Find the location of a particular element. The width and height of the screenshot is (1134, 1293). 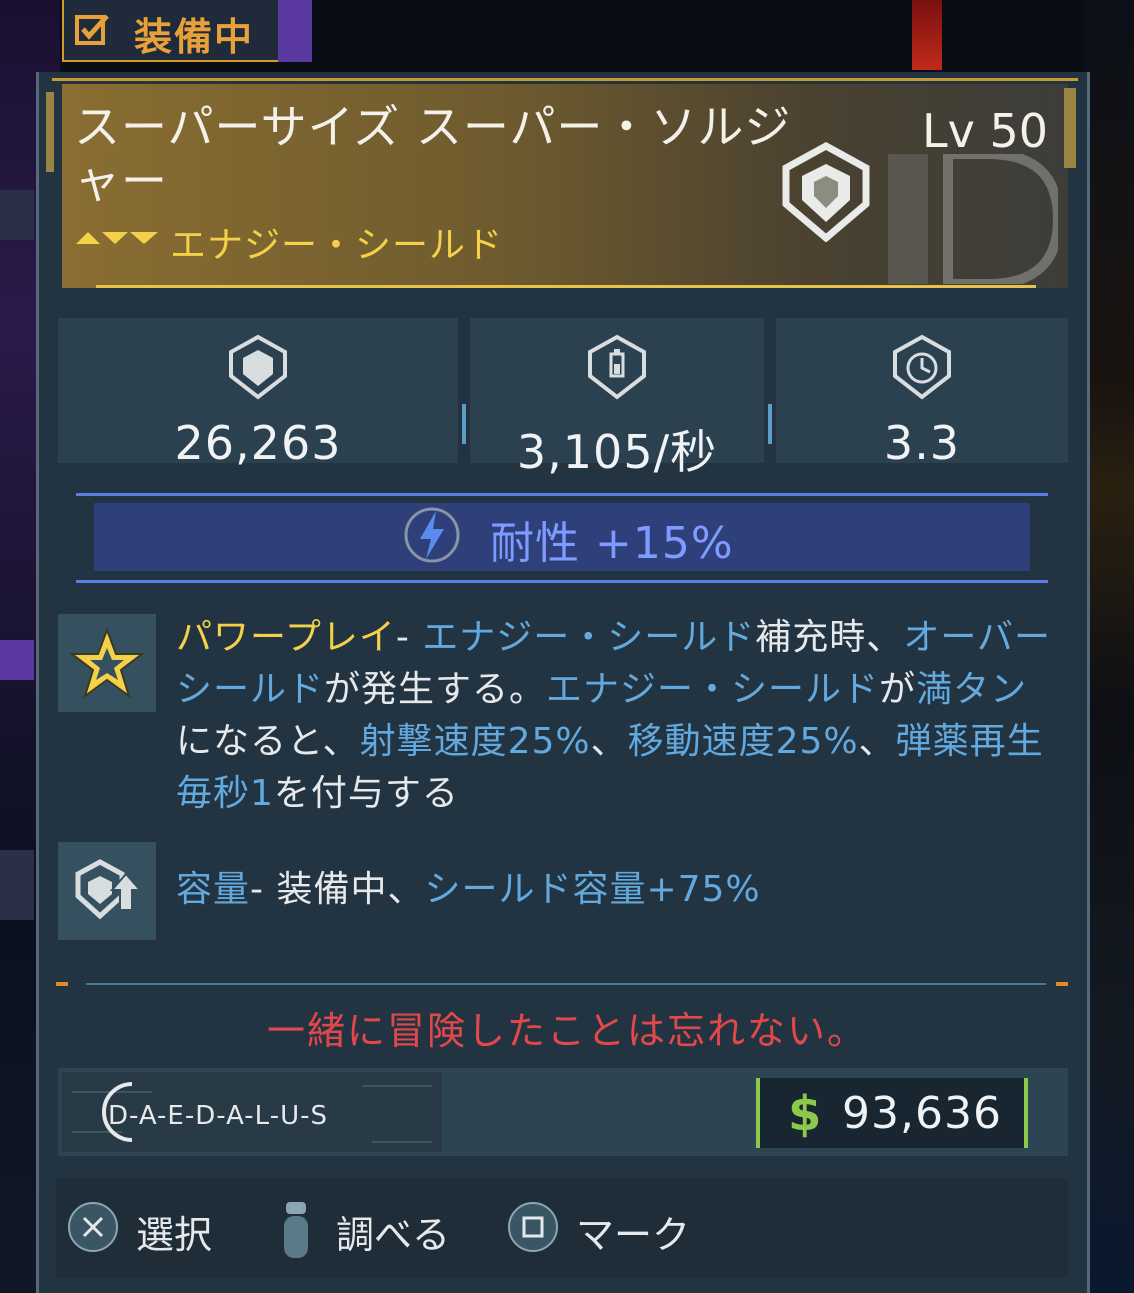

stat-capacity: 26,263 is located at coordinates (258, 394).